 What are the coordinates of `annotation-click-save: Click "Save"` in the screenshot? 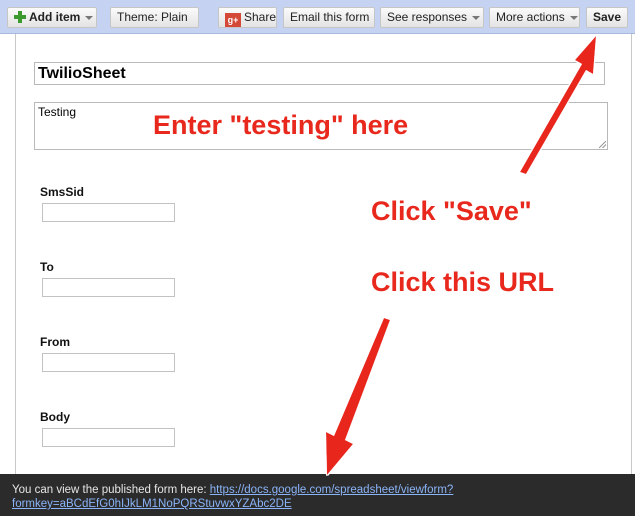 It's located at (451, 211).